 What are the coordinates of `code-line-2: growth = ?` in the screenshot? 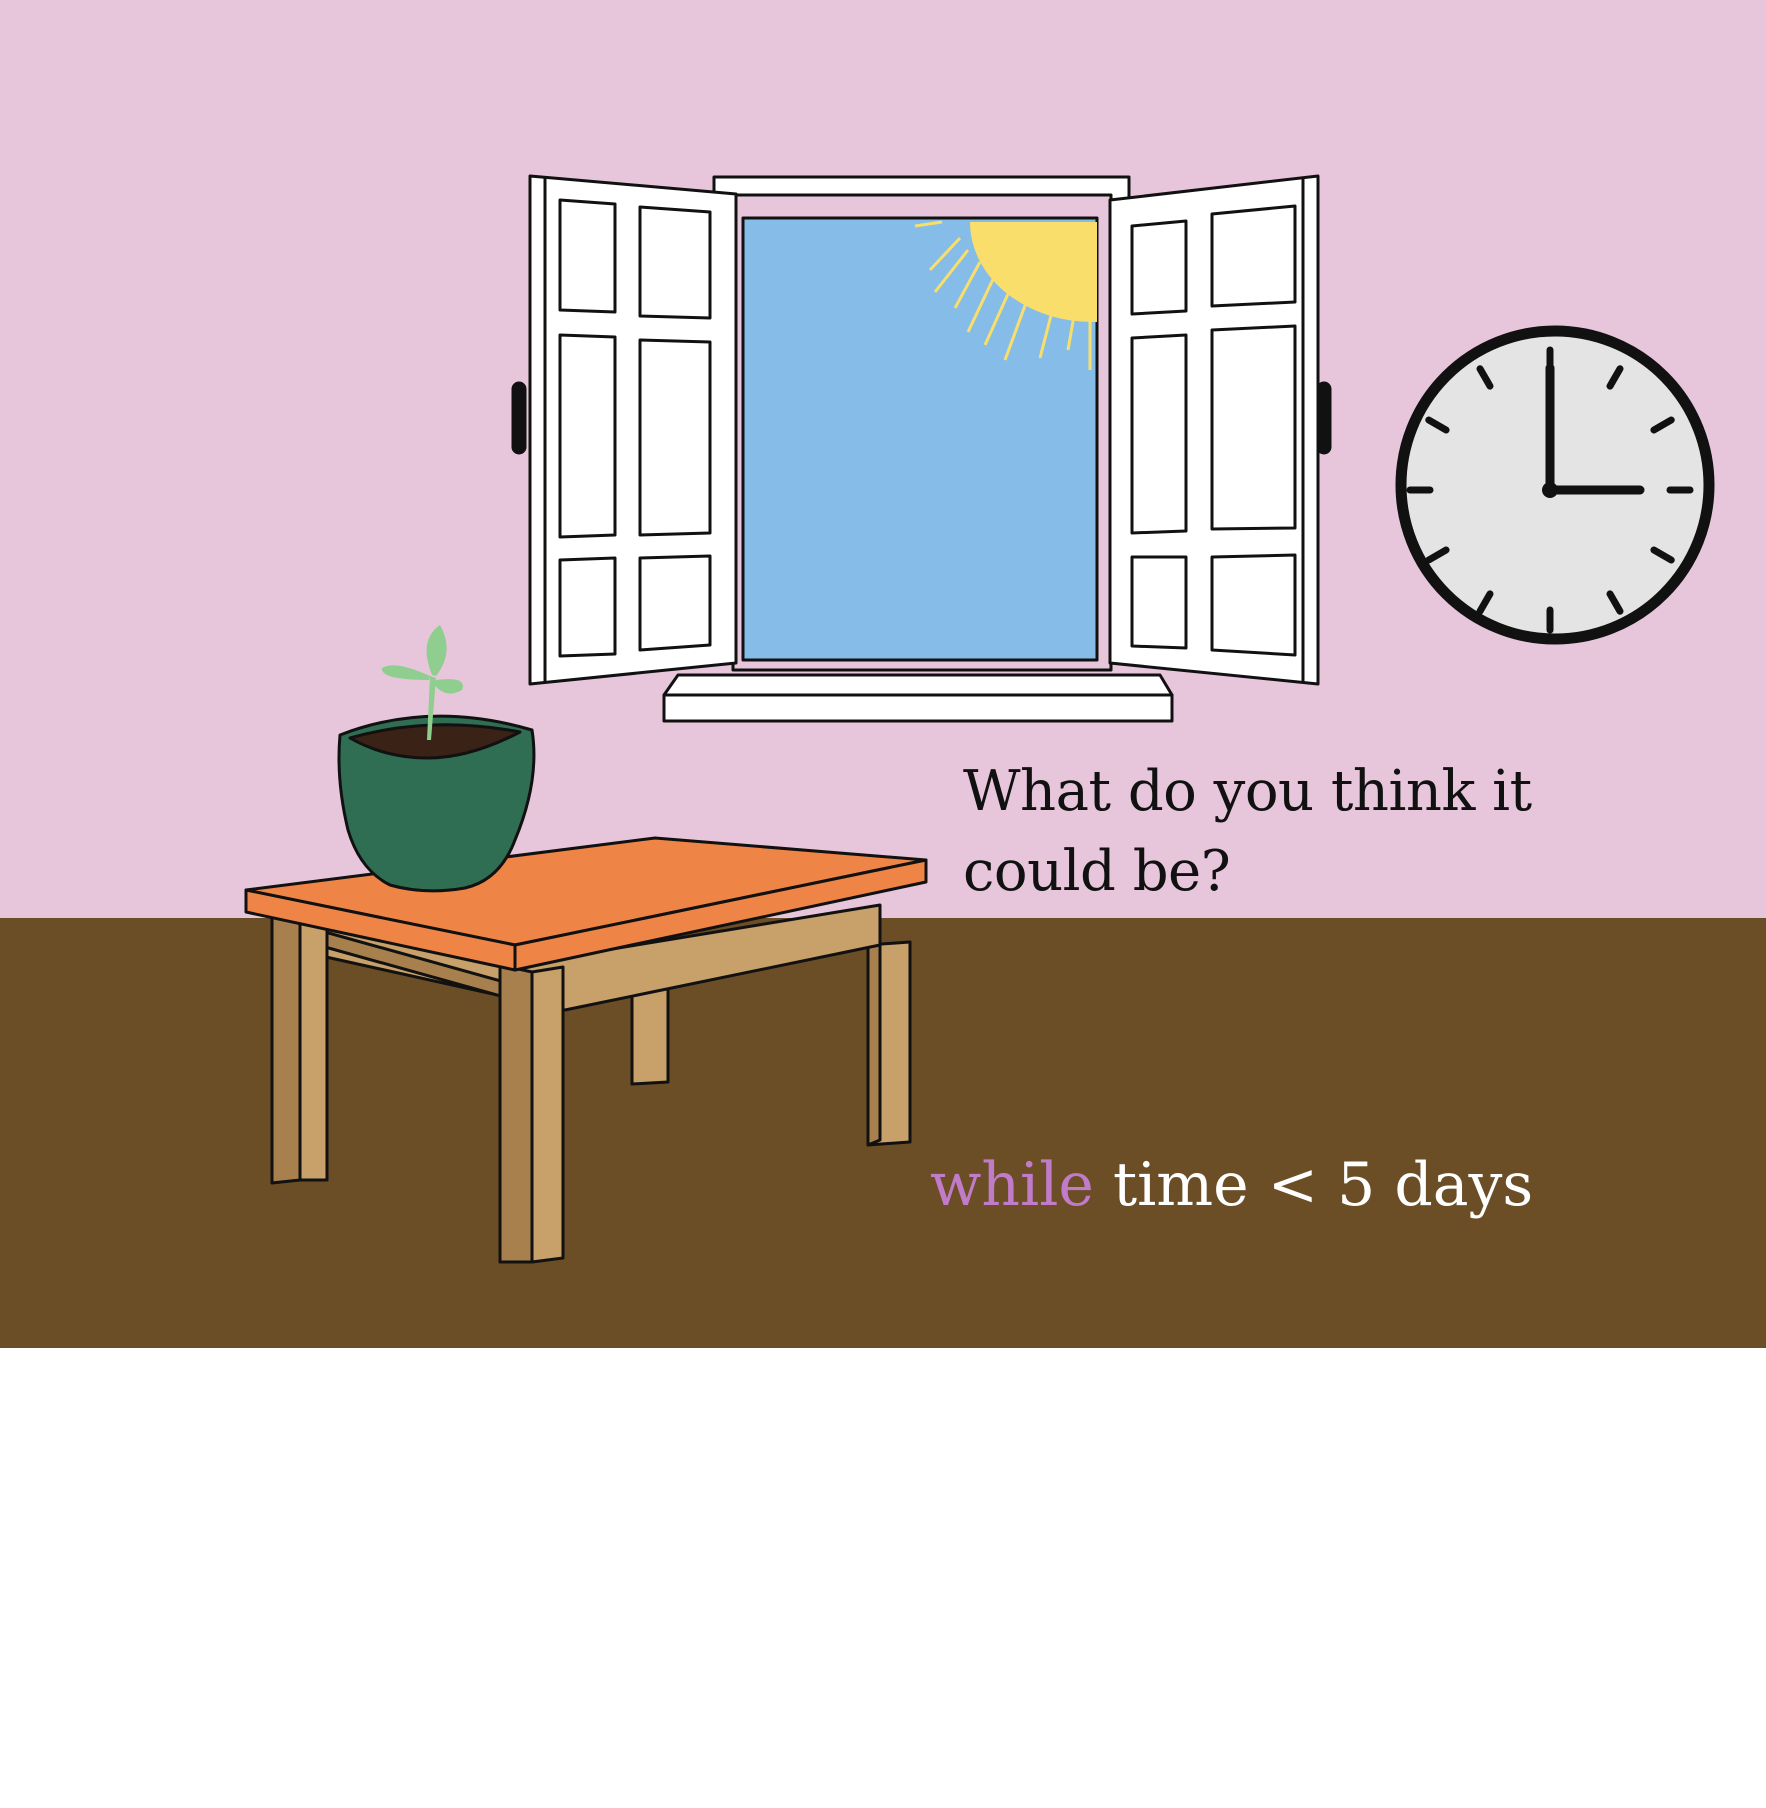 It's located at (1184, 1434).